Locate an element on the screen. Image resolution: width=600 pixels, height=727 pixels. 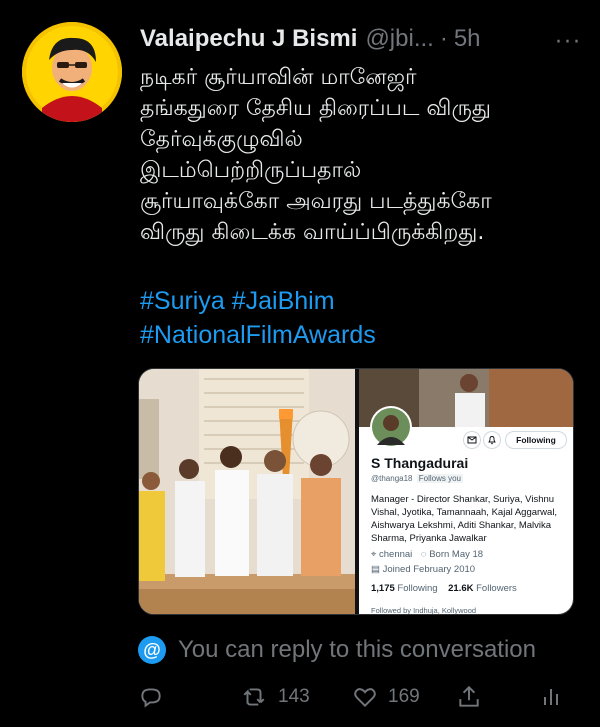
retweet-count: 143 is located at coordinates (294, 696).